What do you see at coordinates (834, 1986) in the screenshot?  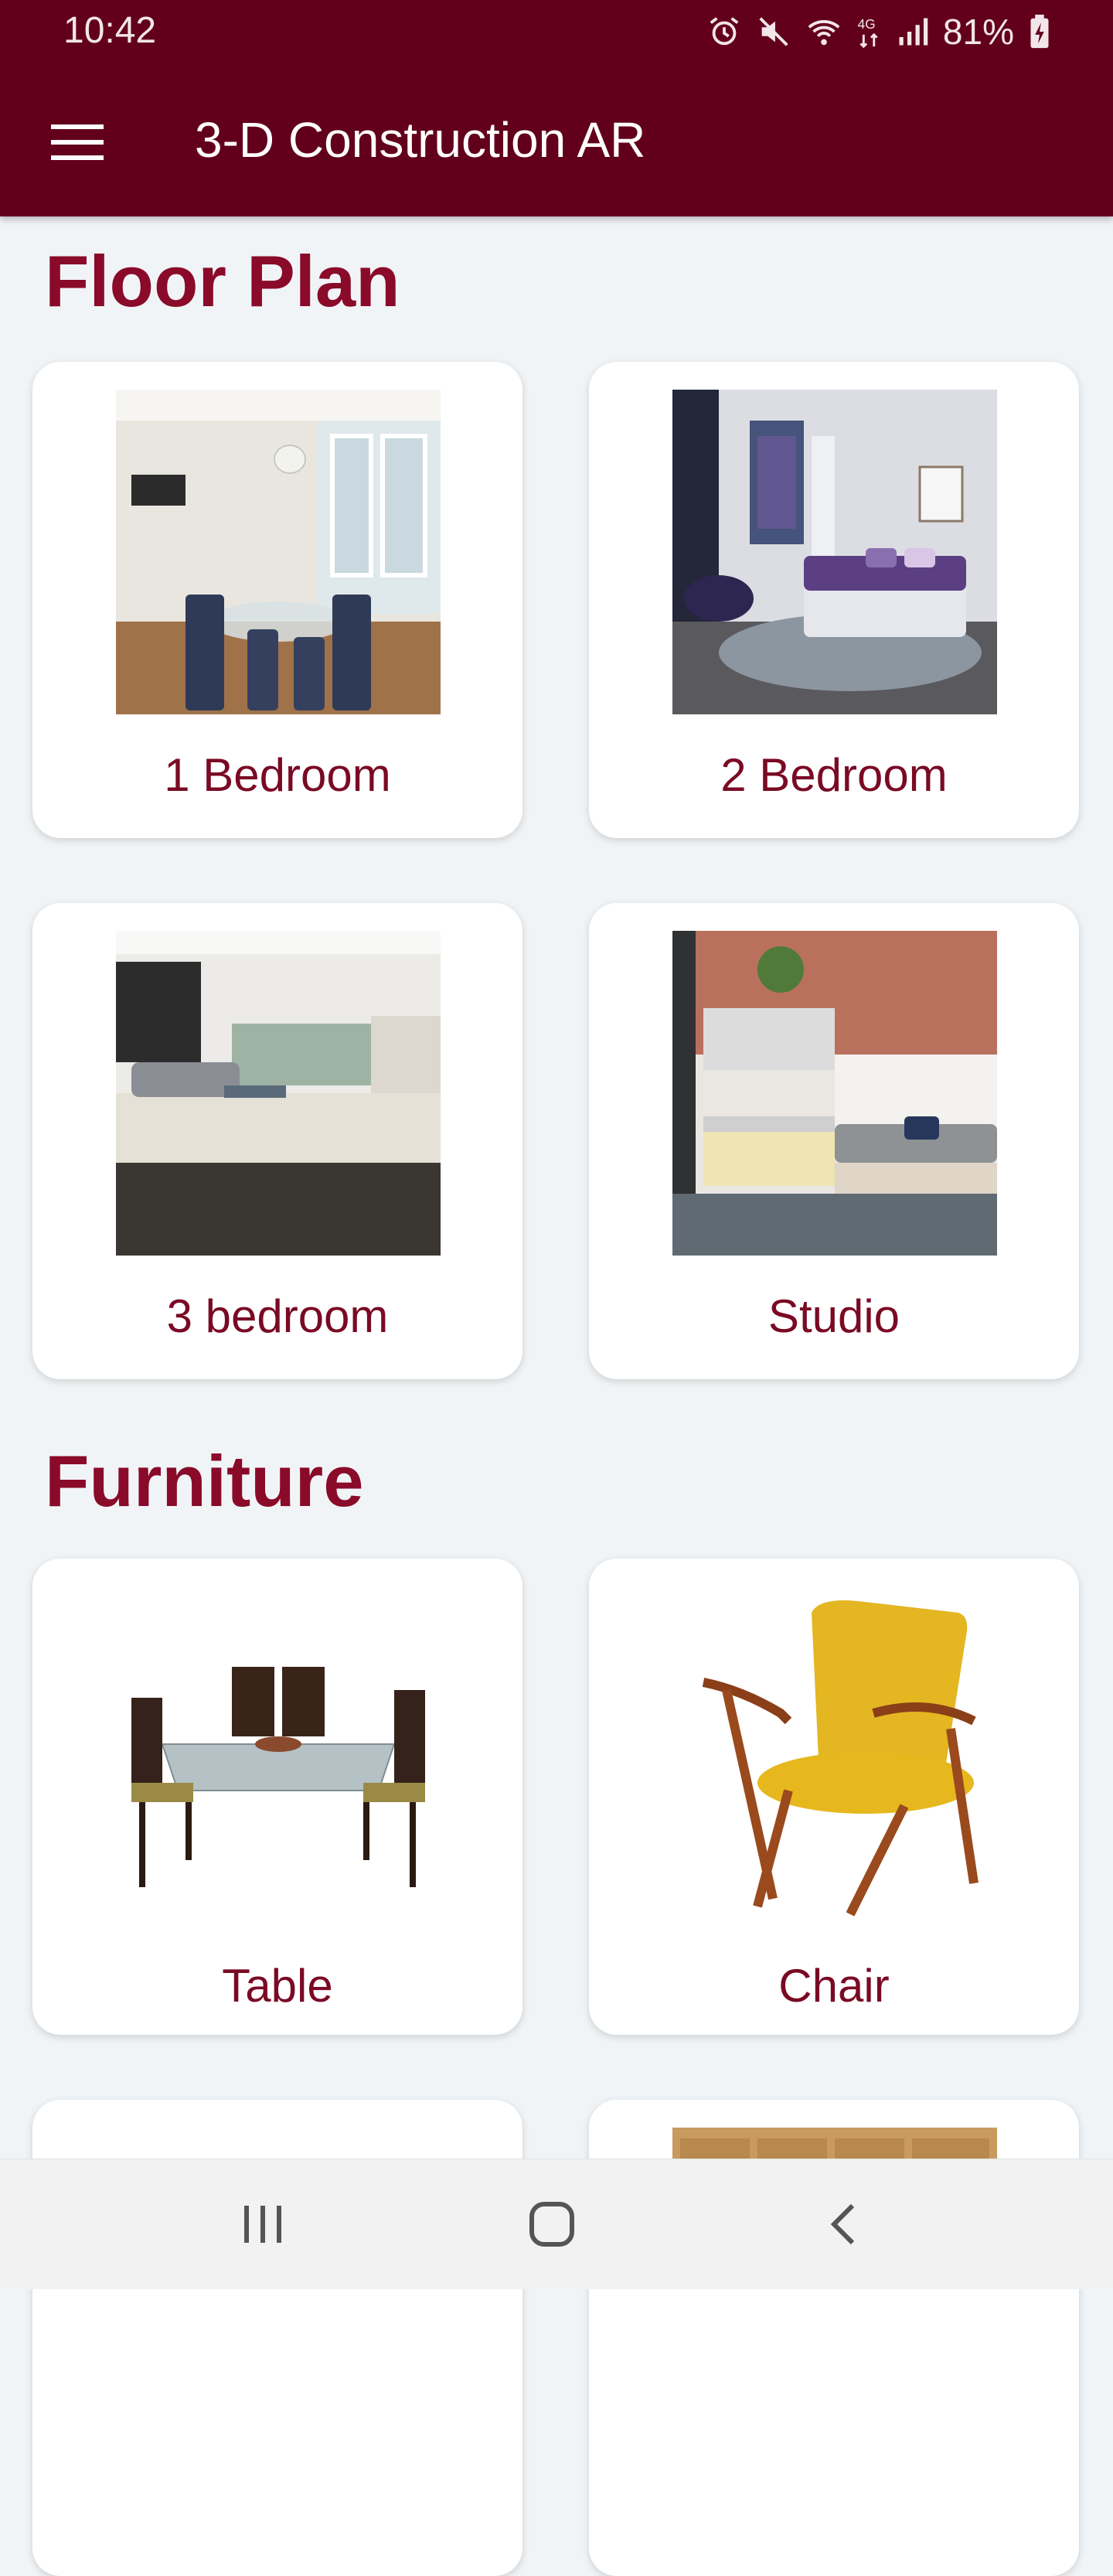 I see `card-label: Chair` at bounding box center [834, 1986].